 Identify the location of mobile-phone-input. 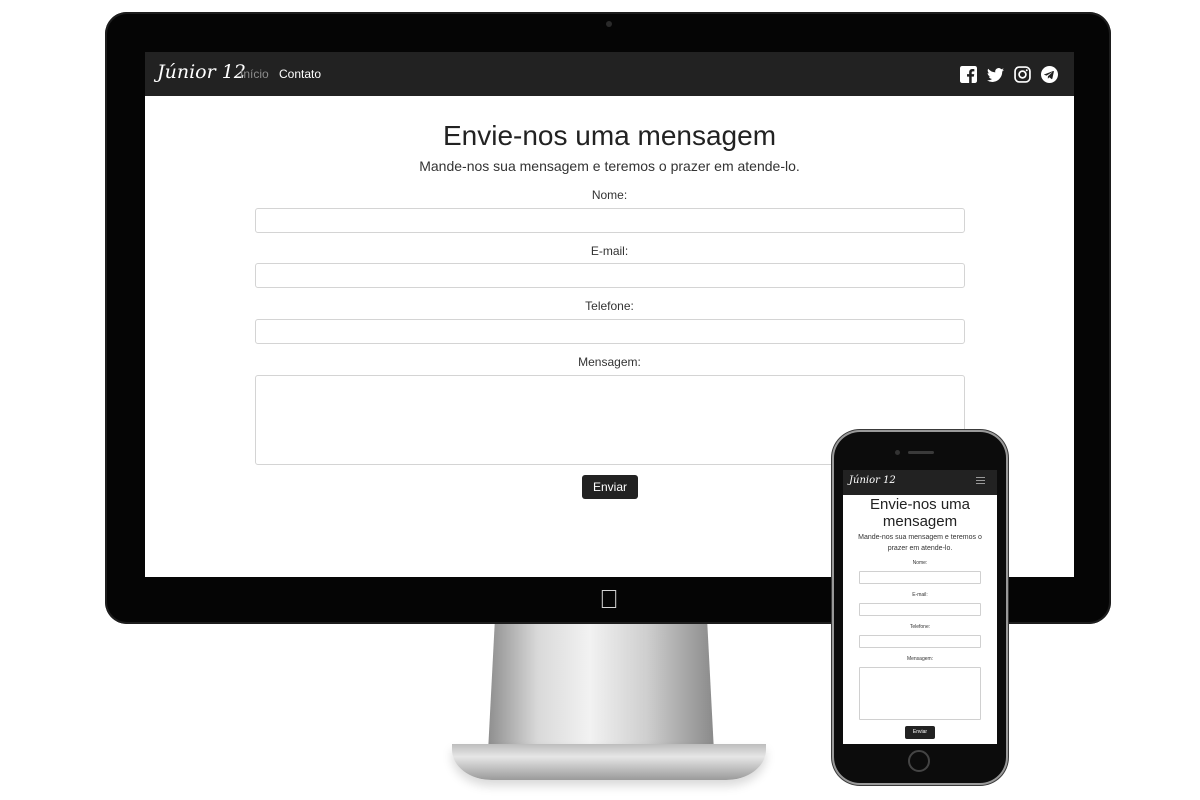
(920, 641).